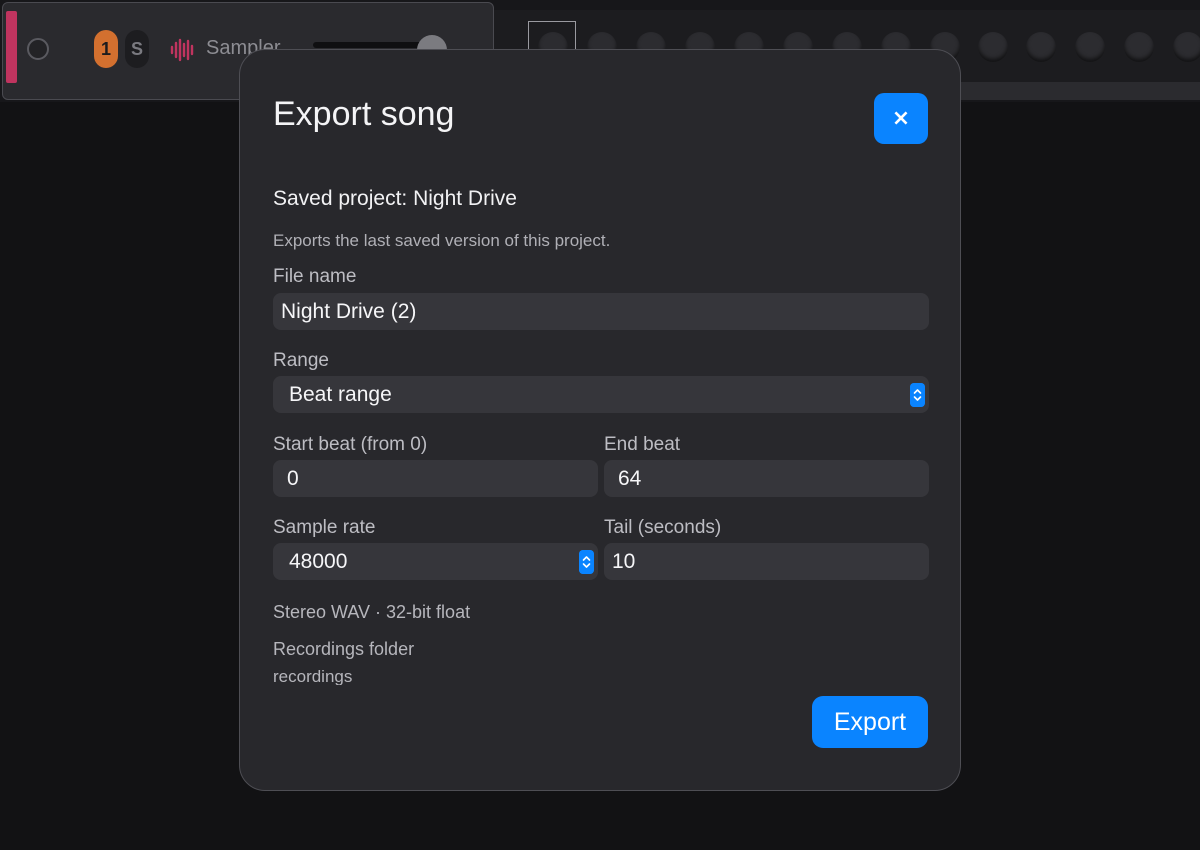 The width and height of the screenshot is (1200, 850). What do you see at coordinates (870, 722) in the screenshot?
I see `export-button: Export` at bounding box center [870, 722].